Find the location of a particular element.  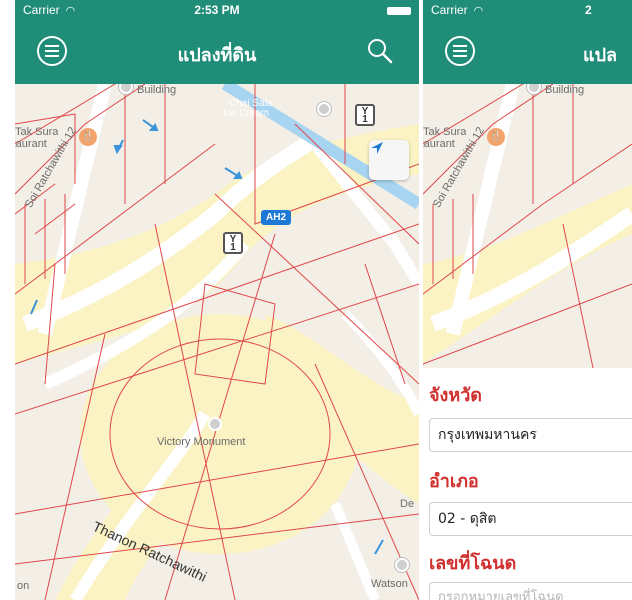

hamburger-icon is located at coordinates (460, 46).